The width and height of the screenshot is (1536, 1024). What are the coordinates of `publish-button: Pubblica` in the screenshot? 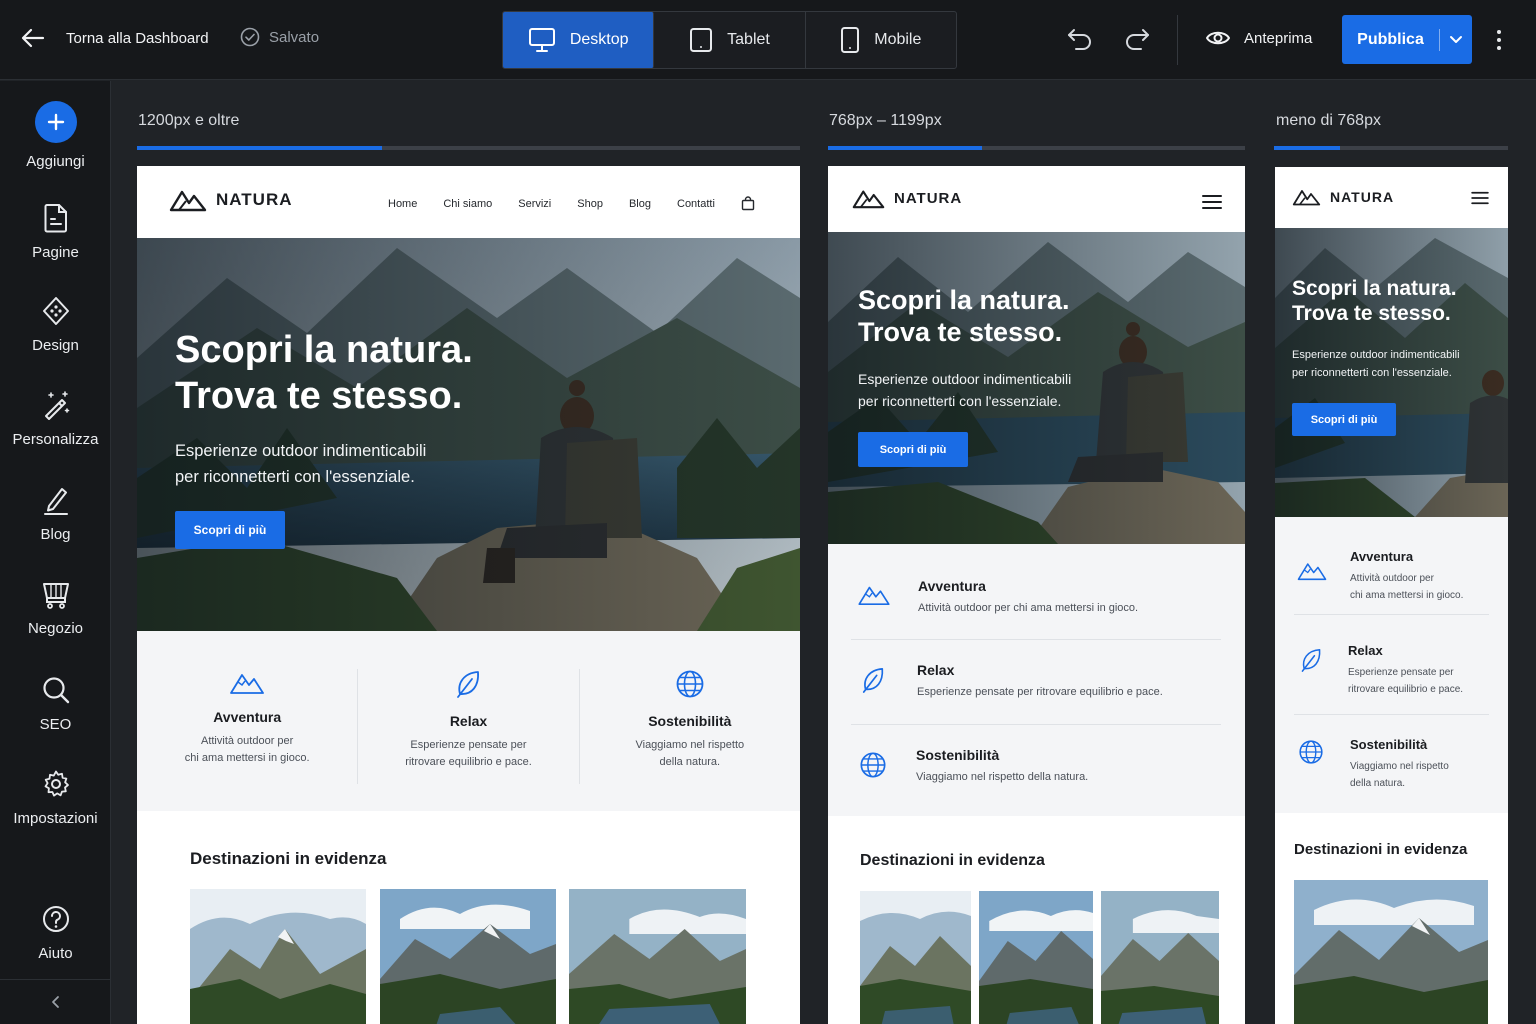 It's located at (1407, 39).